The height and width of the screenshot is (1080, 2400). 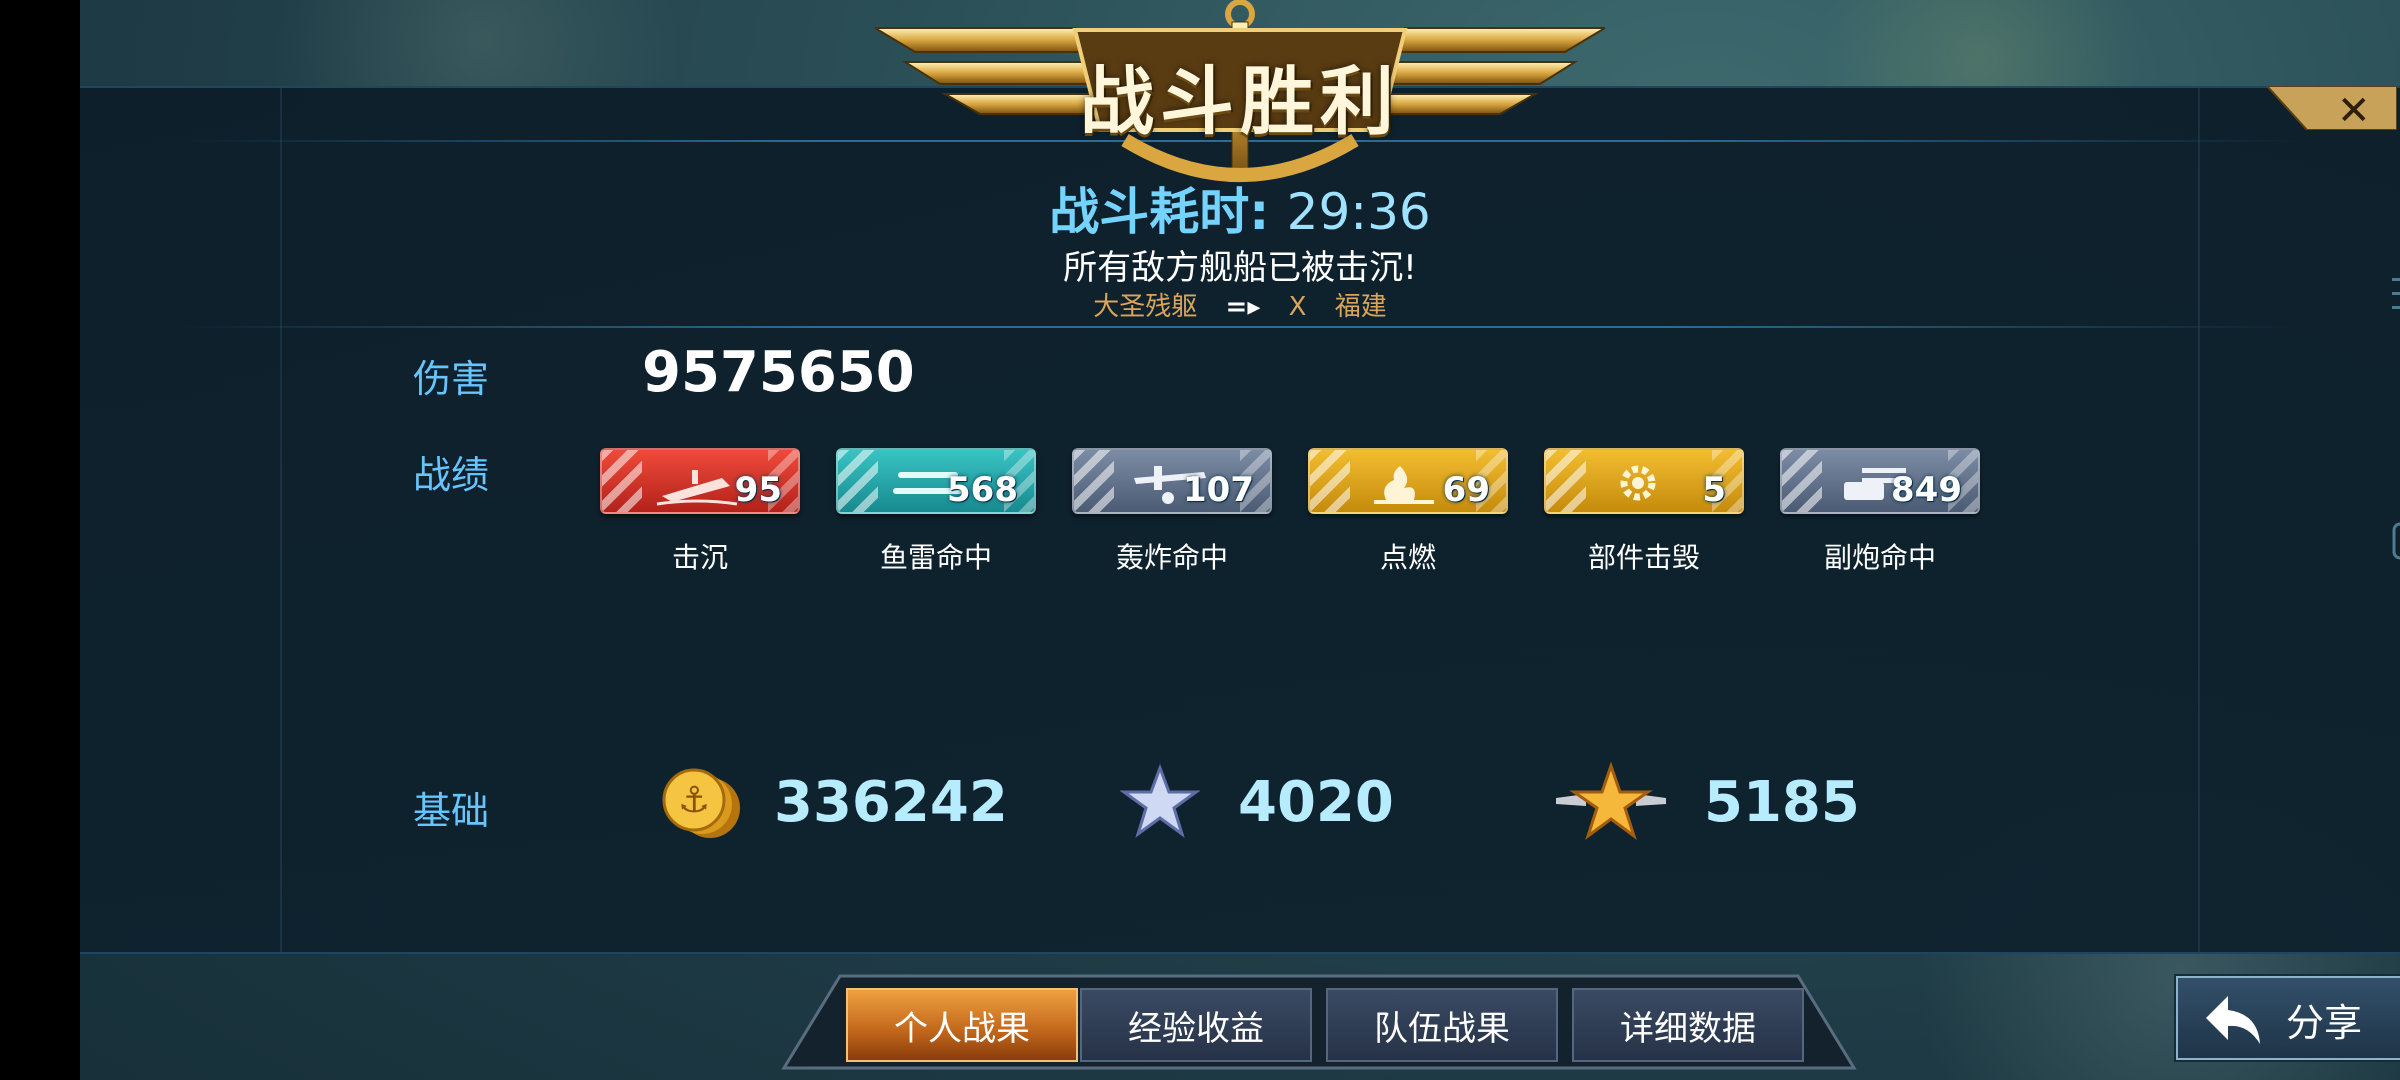 What do you see at coordinates (2395, 788) in the screenshot?
I see `back-arrow-icon` at bounding box center [2395, 788].